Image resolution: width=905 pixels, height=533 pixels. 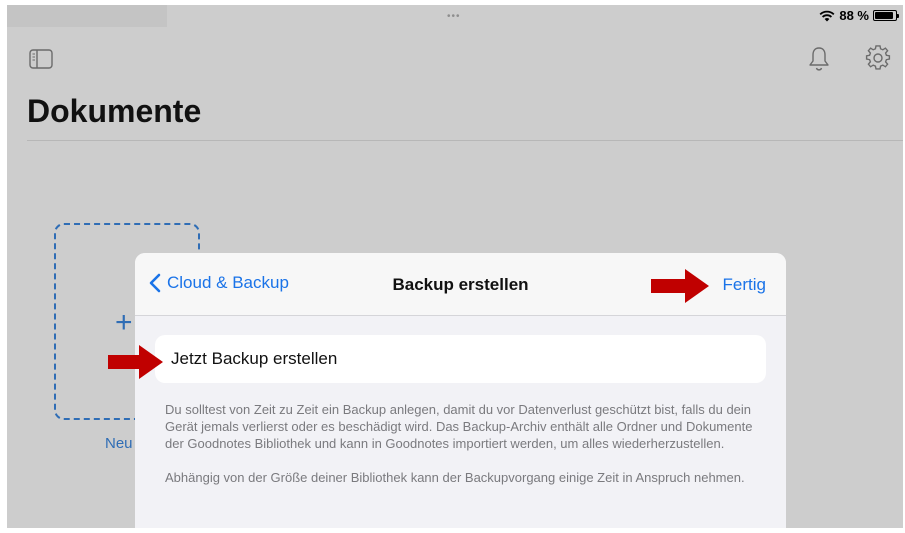 I want to click on gear-icon, so click(x=878, y=58).